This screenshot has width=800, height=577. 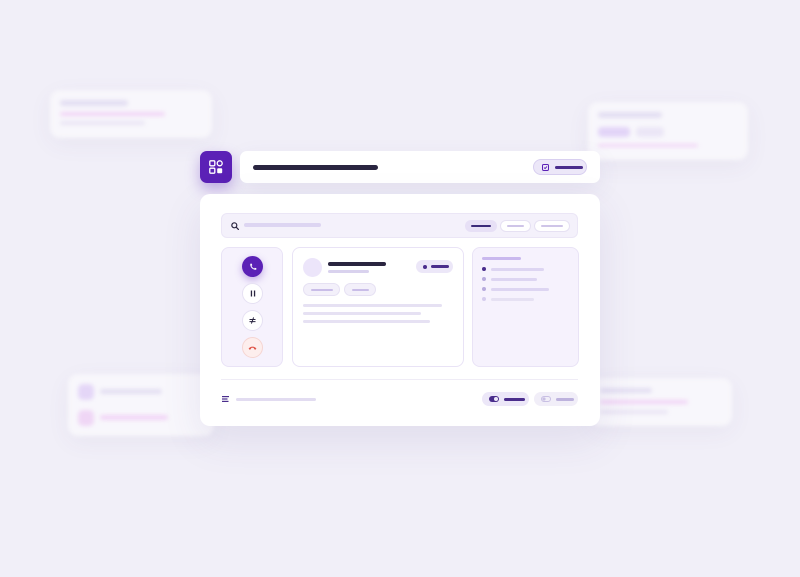 I want to click on search-bar, so click(x=399, y=225).